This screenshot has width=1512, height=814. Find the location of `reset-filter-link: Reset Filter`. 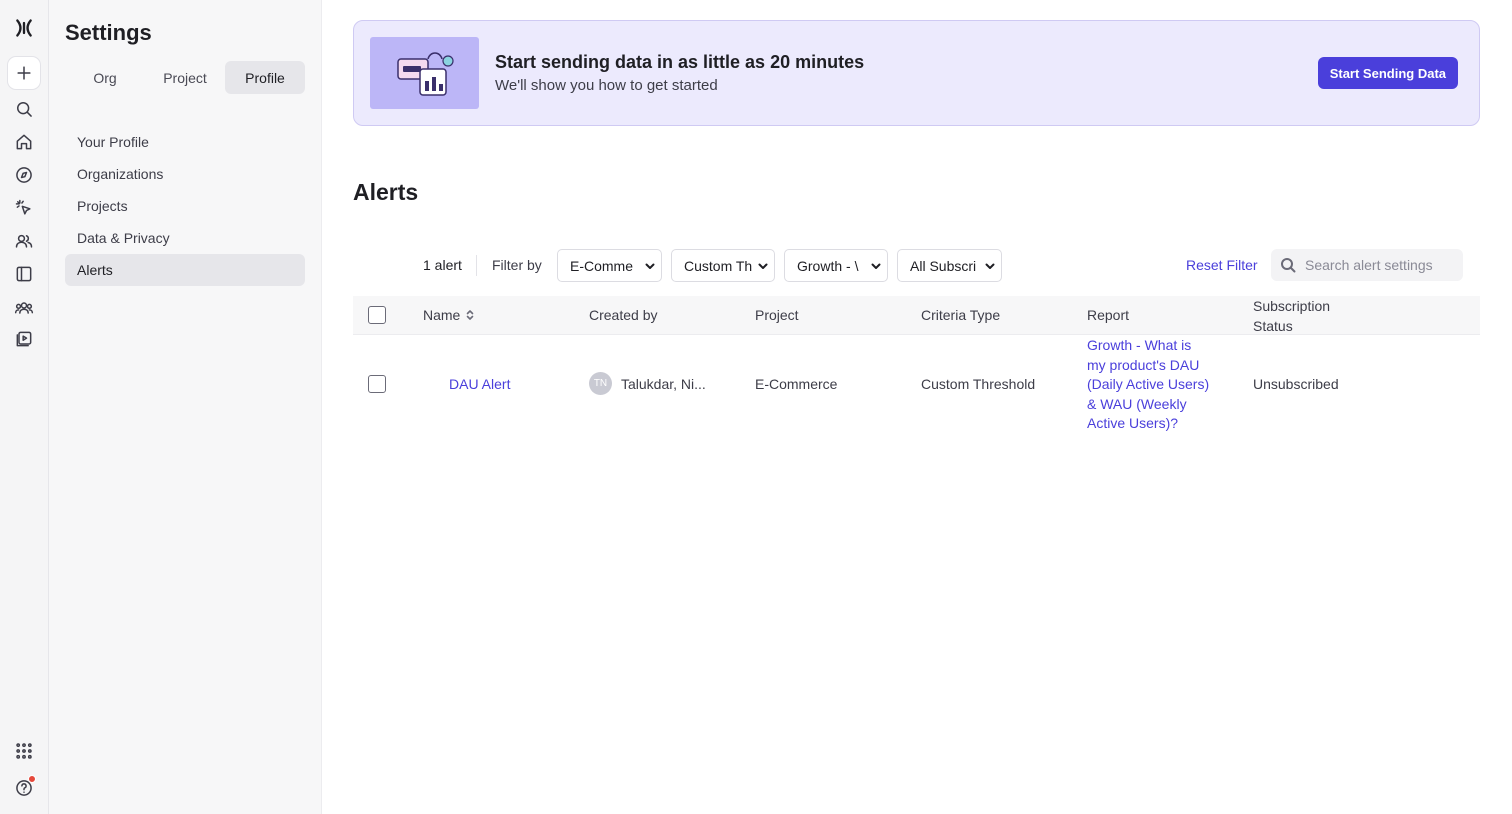

reset-filter-link: Reset Filter is located at coordinates (1222, 265).